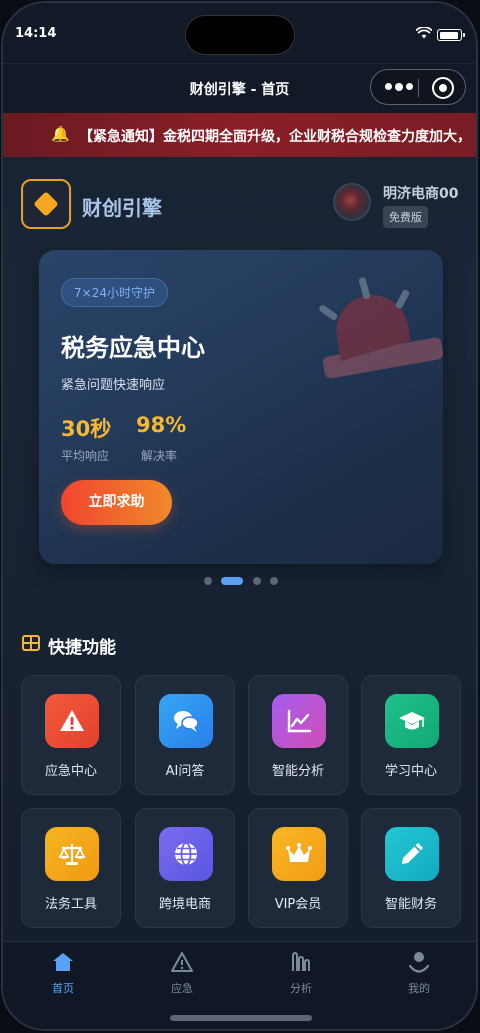 This screenshot has height=1033, width=480. What do you see at coordinates (185, 771) in the screenshot?
I see `quick-label: AI问答` at bounding box center [185, 771].